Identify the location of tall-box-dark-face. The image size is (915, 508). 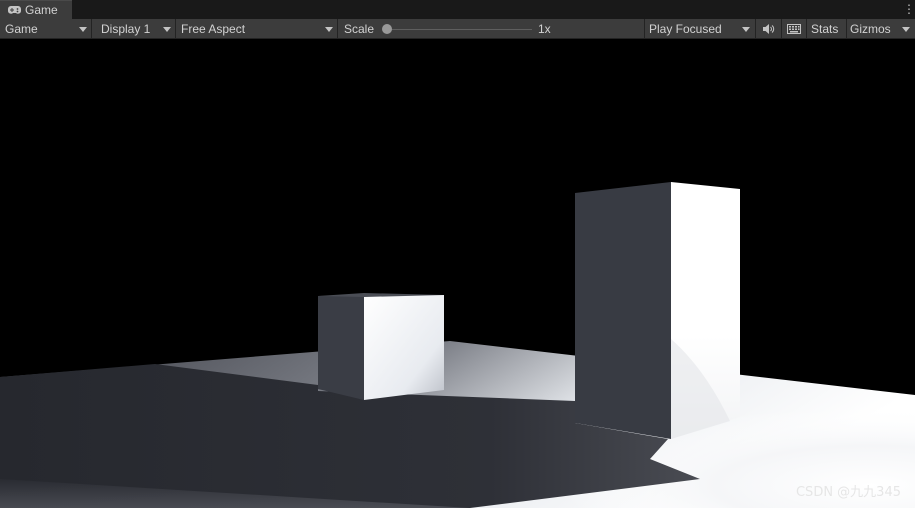
(623, 310).